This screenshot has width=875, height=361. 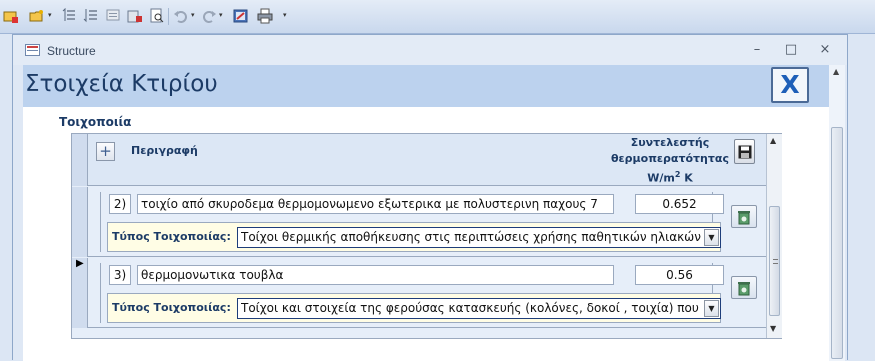 I want to click on column-header-coefficient: Συντελεστής θερμοπερατότητας W/m2 K, so click(x=670, y=161).